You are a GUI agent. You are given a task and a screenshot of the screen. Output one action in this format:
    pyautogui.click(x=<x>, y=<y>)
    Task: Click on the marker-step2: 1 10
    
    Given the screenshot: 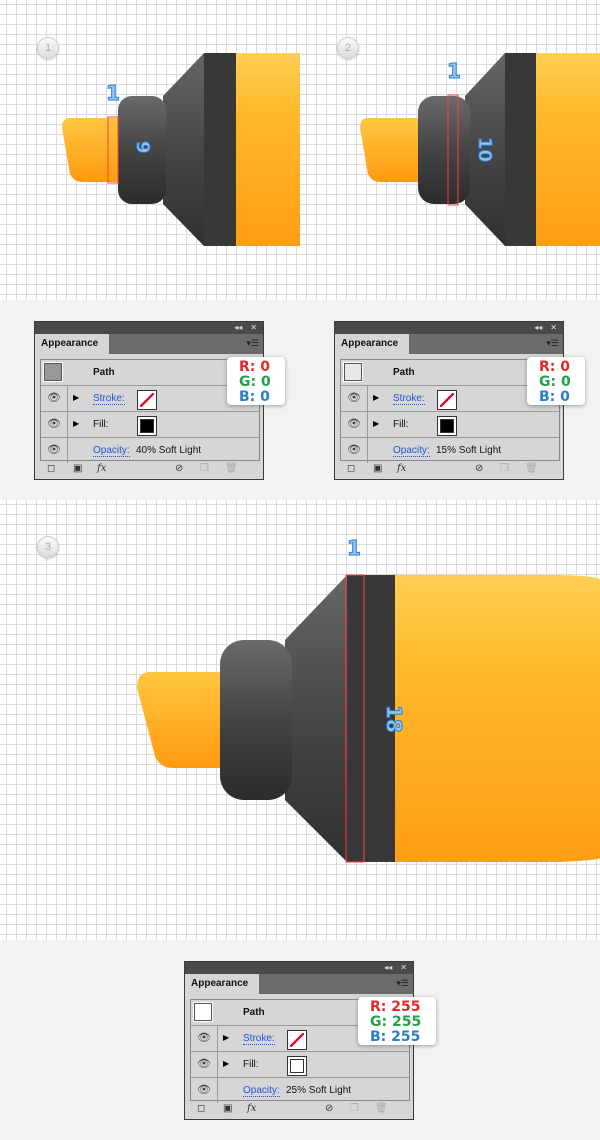 What is the action you would take?
    pyautogui.click(x=480, y=149)
    